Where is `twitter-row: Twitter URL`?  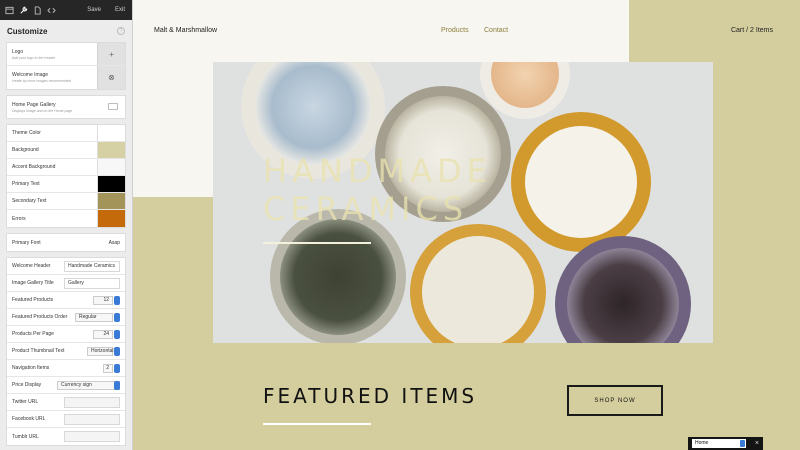
twitter-row: Twitter URL is located at coordinates (66, 402).